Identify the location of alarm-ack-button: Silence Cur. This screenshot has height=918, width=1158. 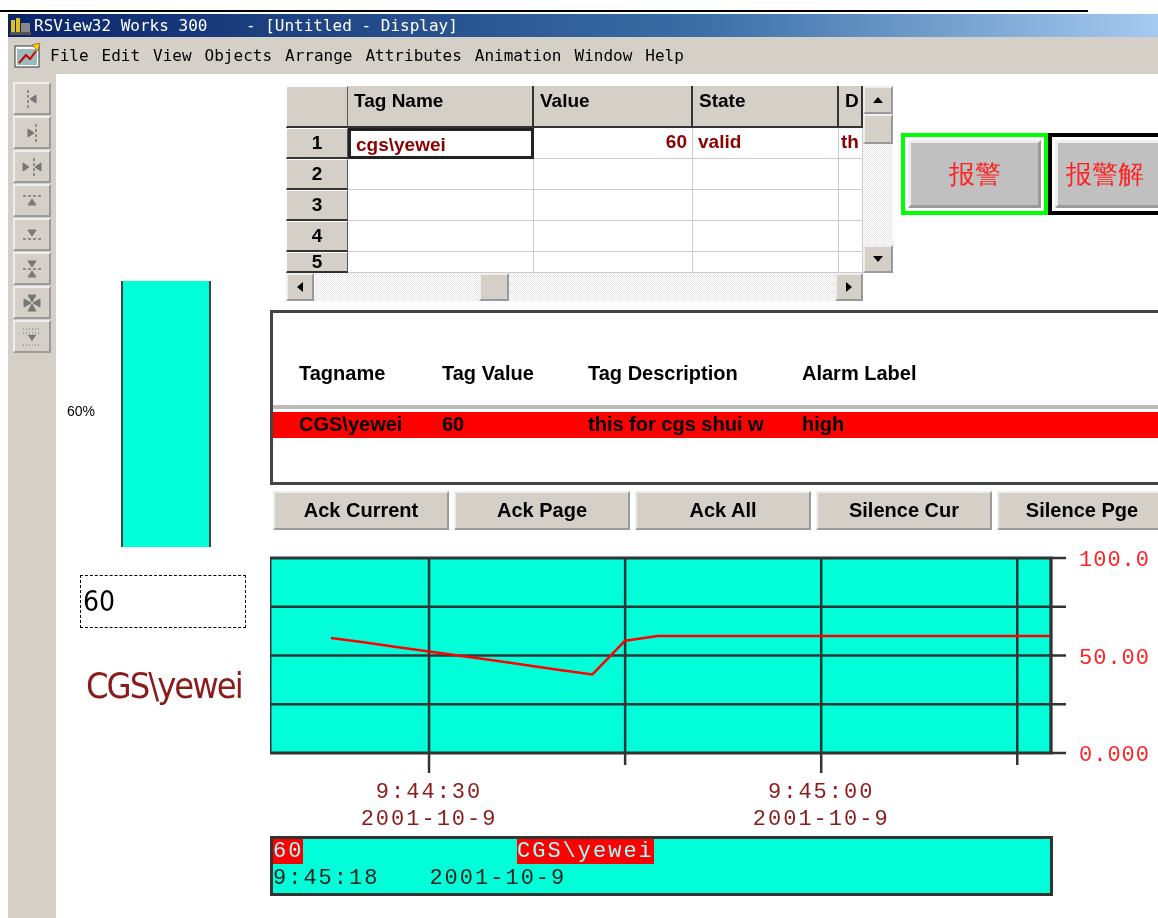
(904, 510).